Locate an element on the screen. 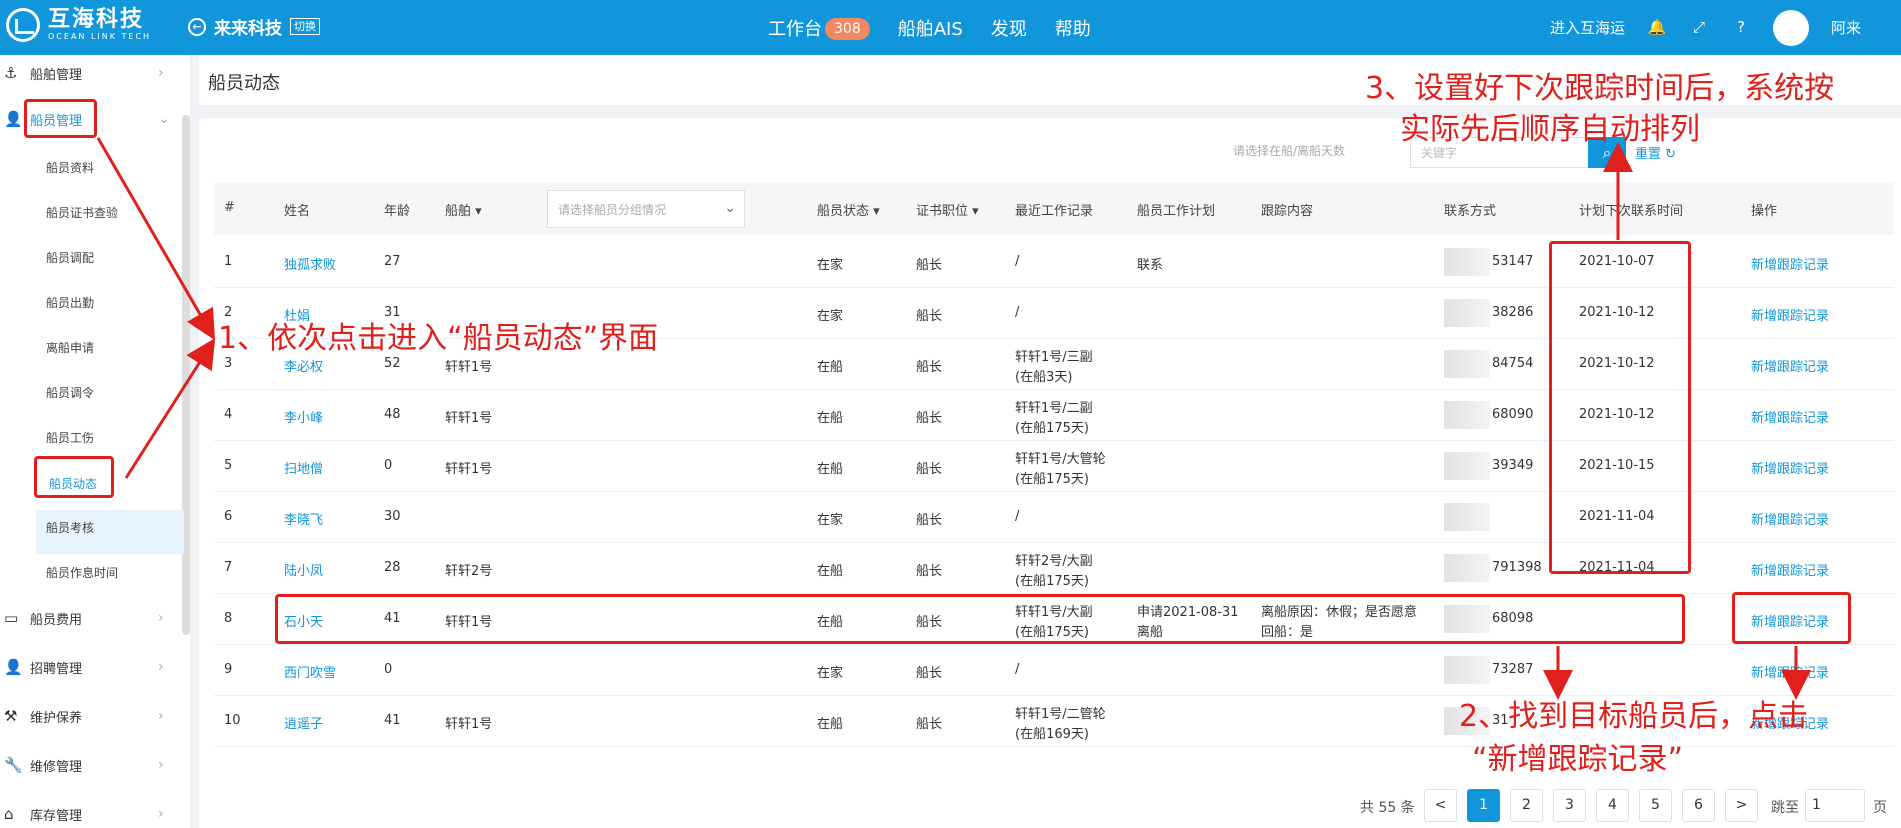  annotation-step2-line2: “新增跟踪记录” is located at coordinates (1578, 759).